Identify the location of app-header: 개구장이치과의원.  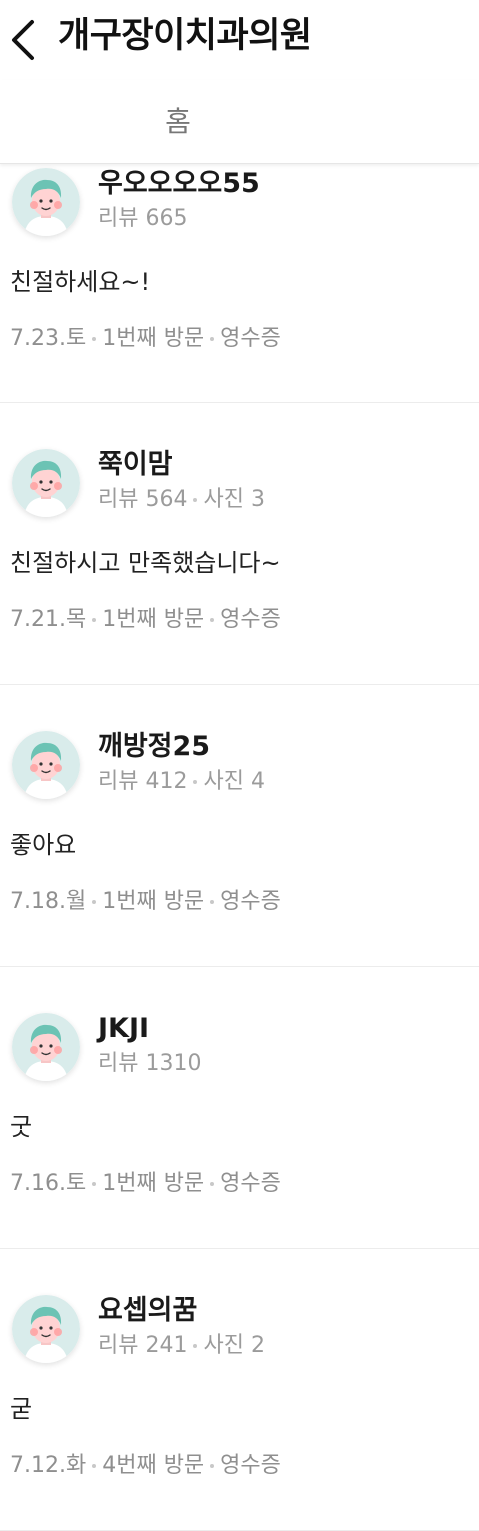
(239, 40).